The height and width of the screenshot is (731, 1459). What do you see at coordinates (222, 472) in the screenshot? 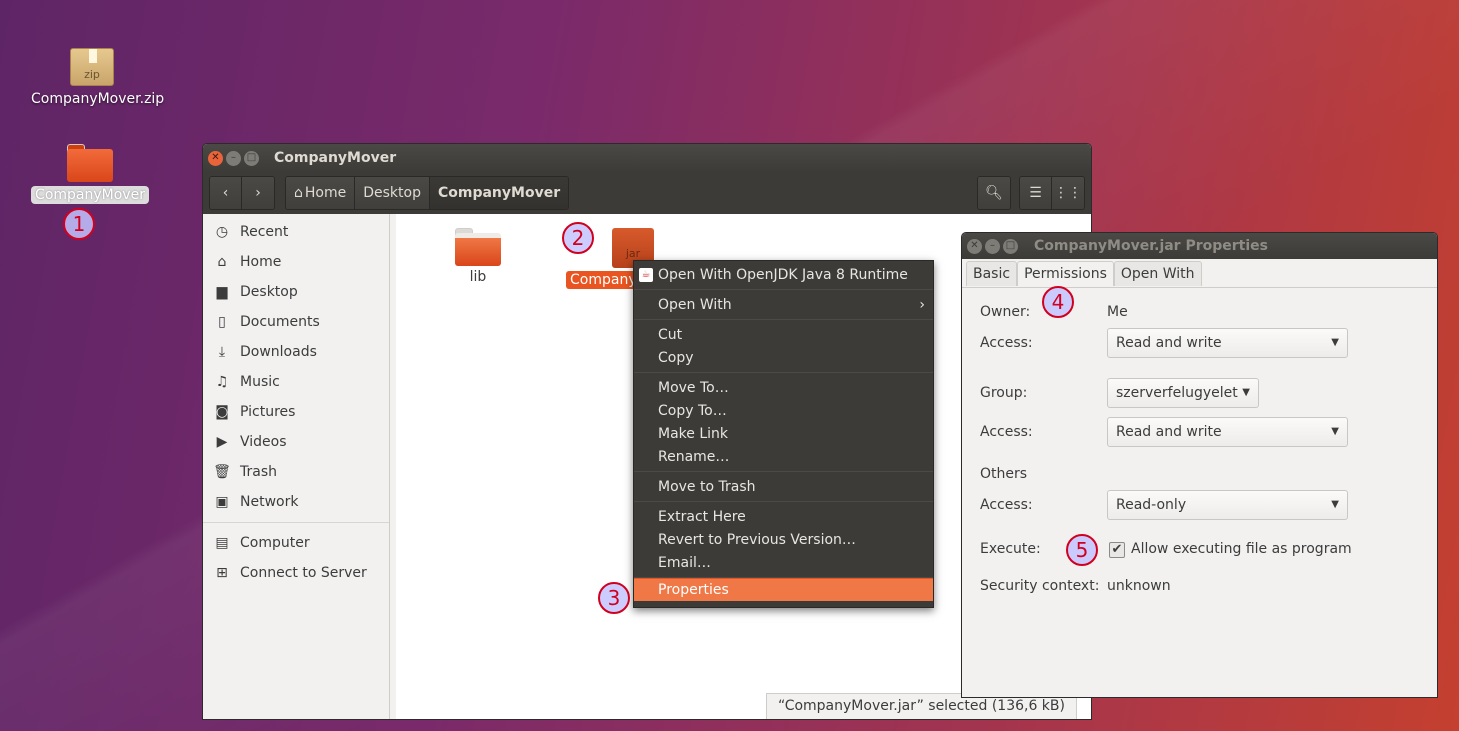
I see `trash-icon: 🗑︎` at bounding box center [222, 472].